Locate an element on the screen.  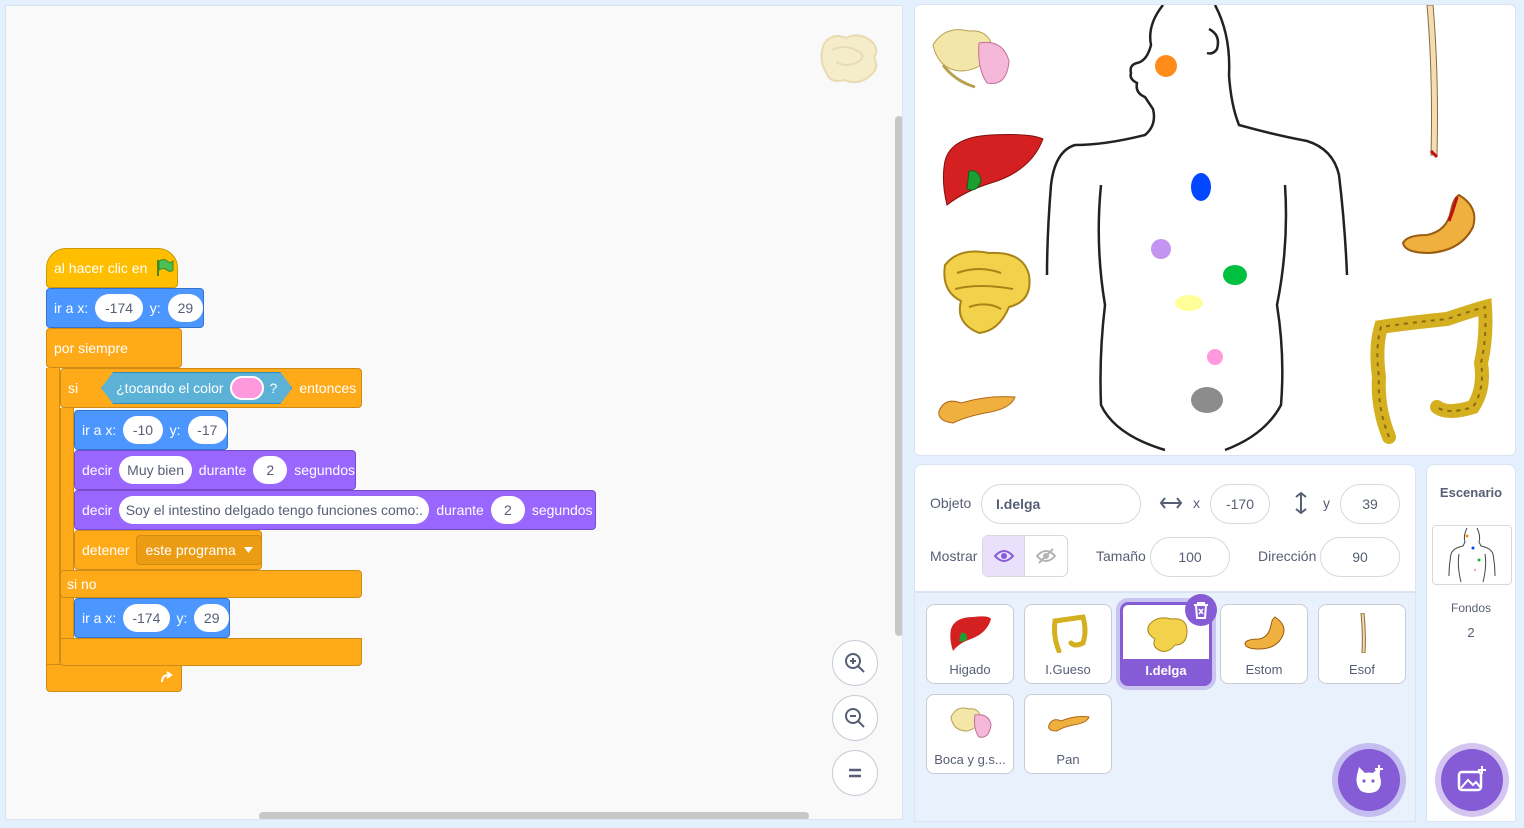
direction-label: Dirección is located at coordinates (1287, 556).